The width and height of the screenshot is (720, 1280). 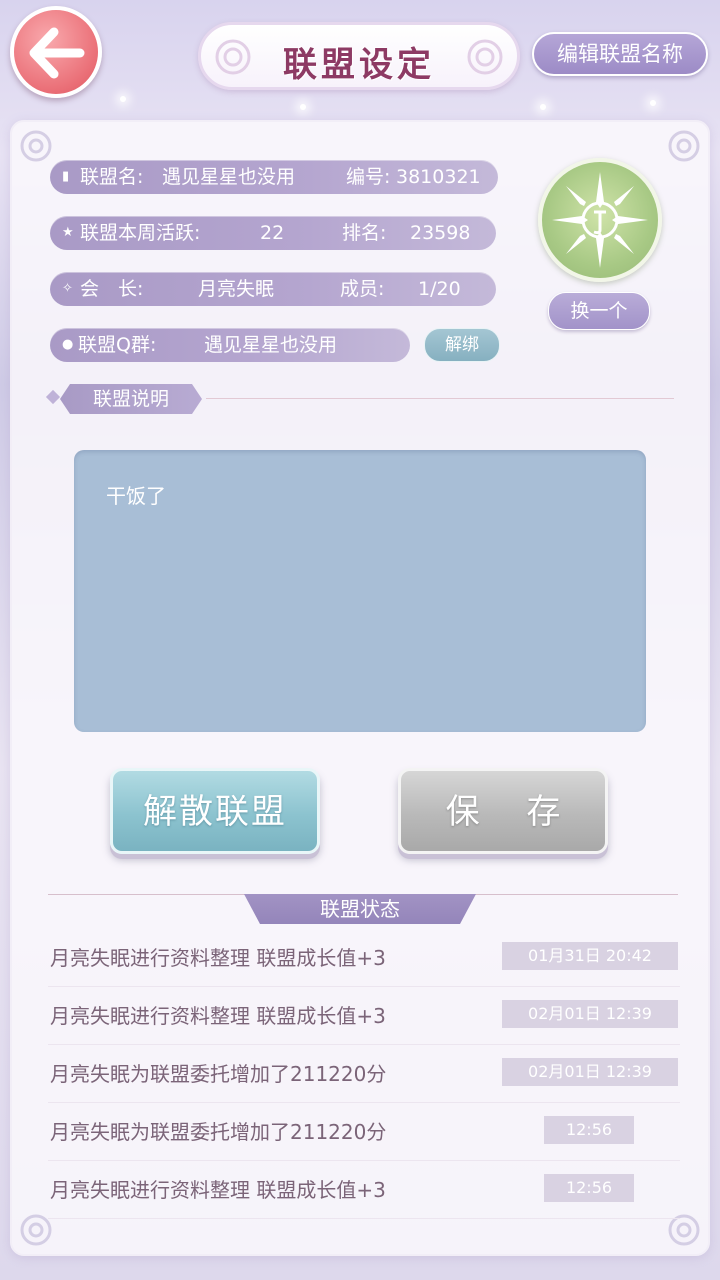 What do you see at coordinates (503, 811) in the screenshot?
I see `save-button: 保 存` at bounding box center [503, 811].